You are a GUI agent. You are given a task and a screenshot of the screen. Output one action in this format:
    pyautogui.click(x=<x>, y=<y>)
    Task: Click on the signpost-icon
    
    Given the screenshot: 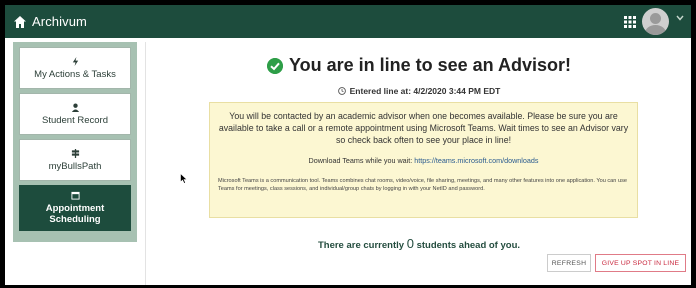 What is the action you would take?
    pyautogui.click(x=75, y=153)
    